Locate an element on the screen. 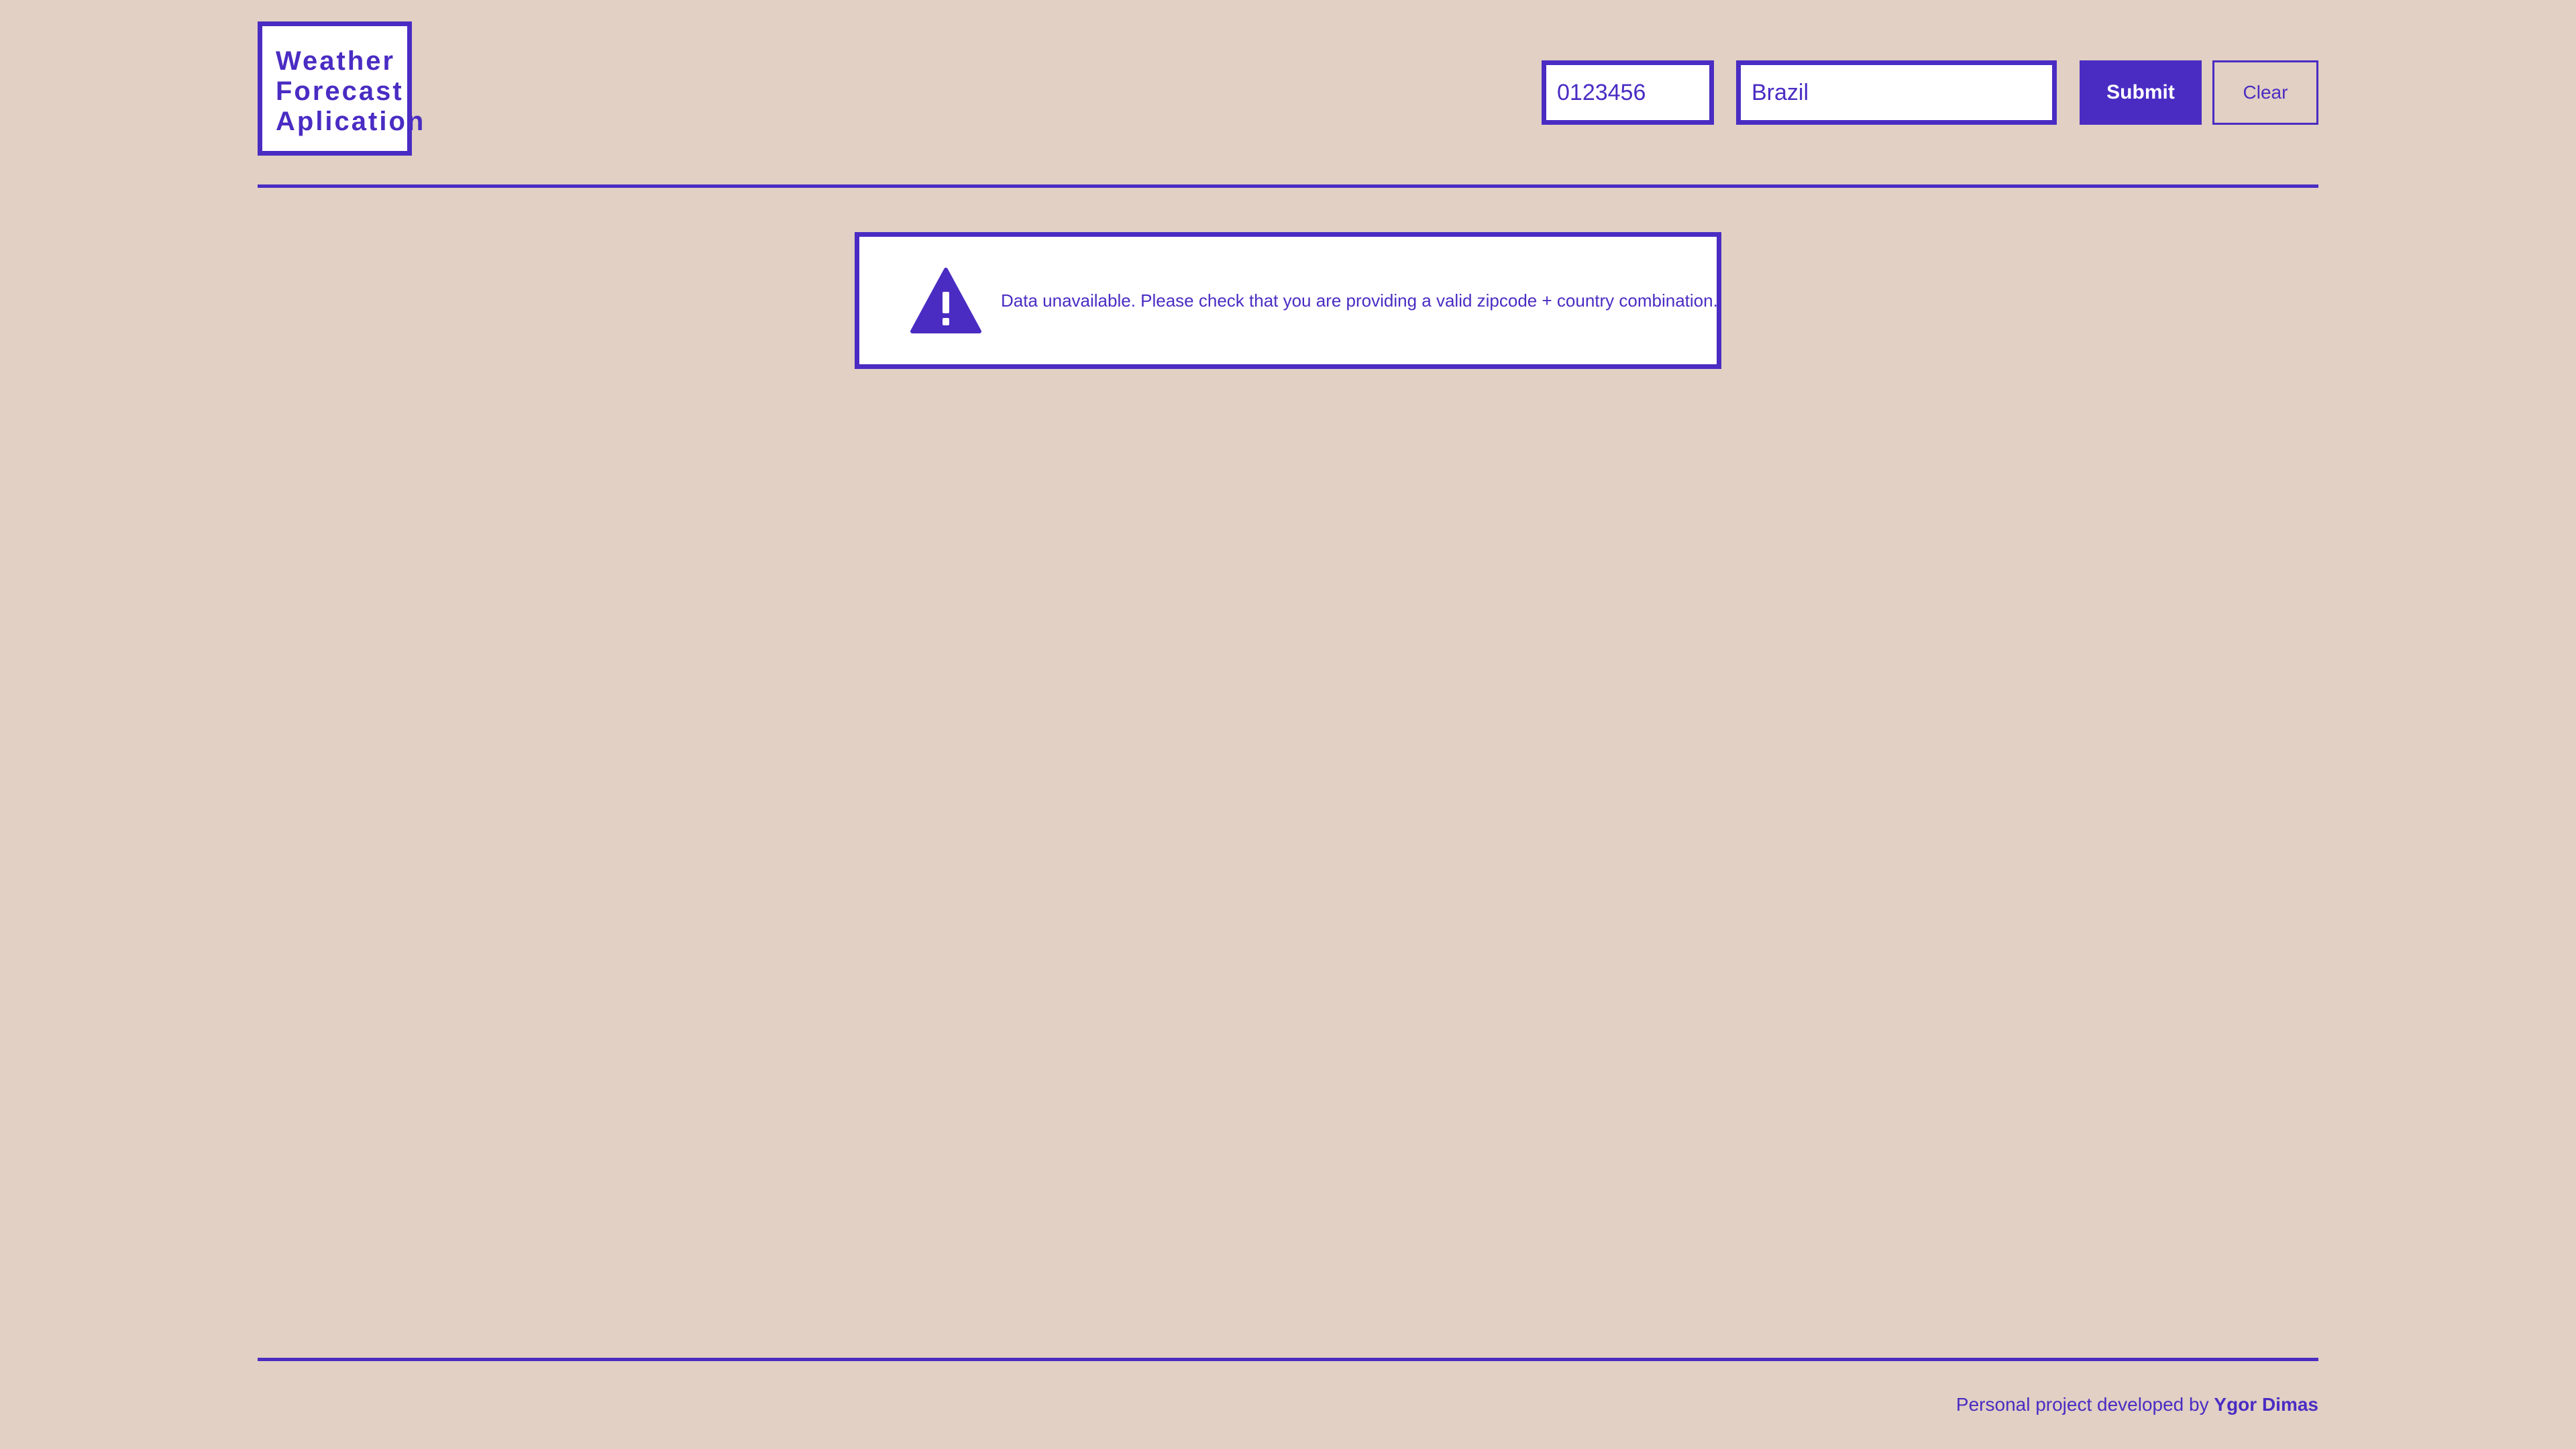  footer-prefix: Personal project developed by is located at coordinates (2084, 1404).